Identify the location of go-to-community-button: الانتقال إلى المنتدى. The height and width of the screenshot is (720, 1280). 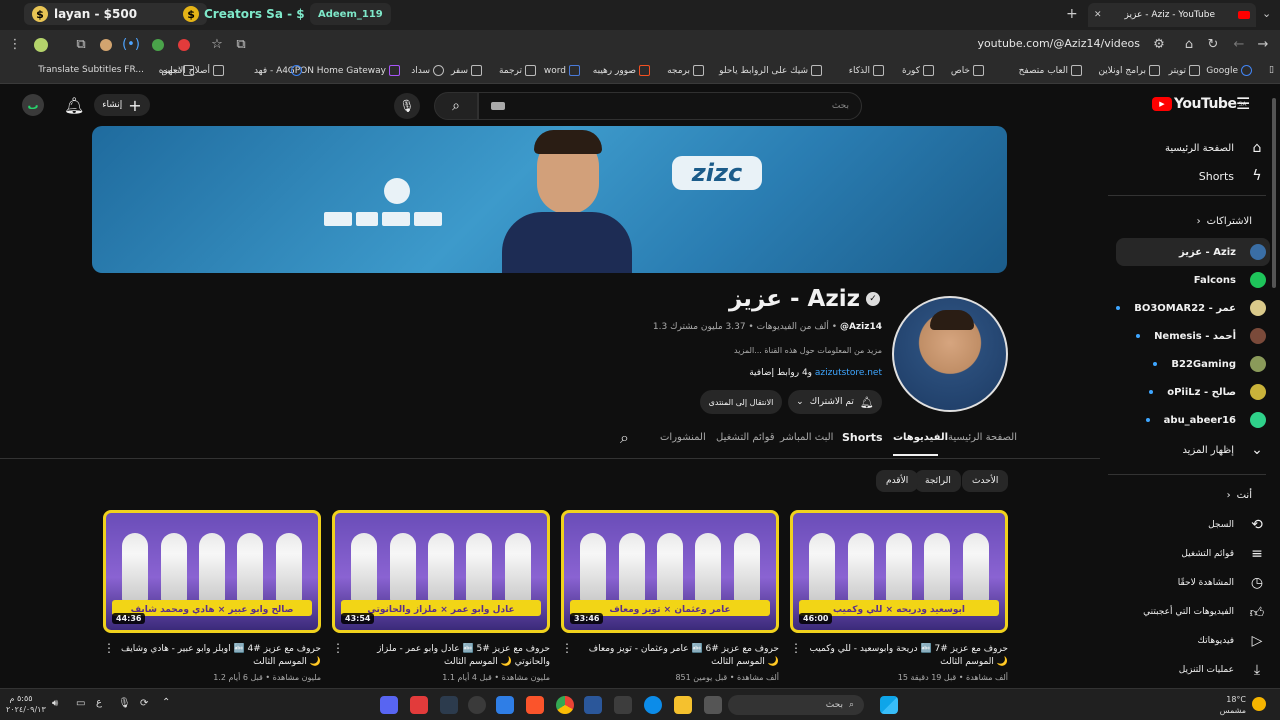
(741, 402).